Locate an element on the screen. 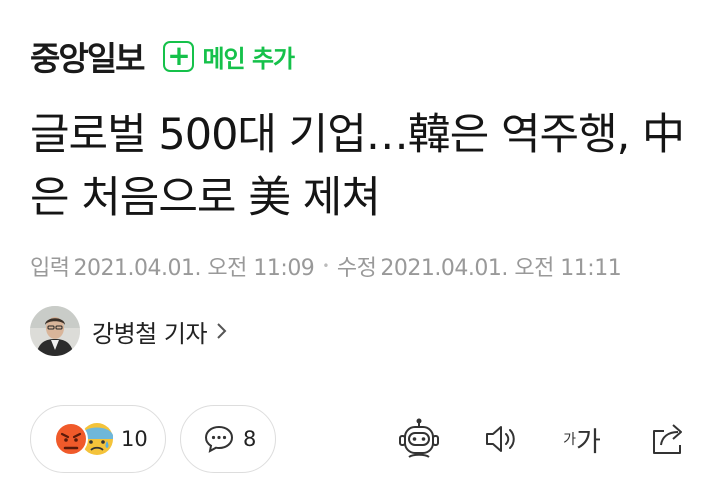 This screenshot has width=720, height=501. add-main-button: + 메인 추가 is located at coordinates (229, 56).